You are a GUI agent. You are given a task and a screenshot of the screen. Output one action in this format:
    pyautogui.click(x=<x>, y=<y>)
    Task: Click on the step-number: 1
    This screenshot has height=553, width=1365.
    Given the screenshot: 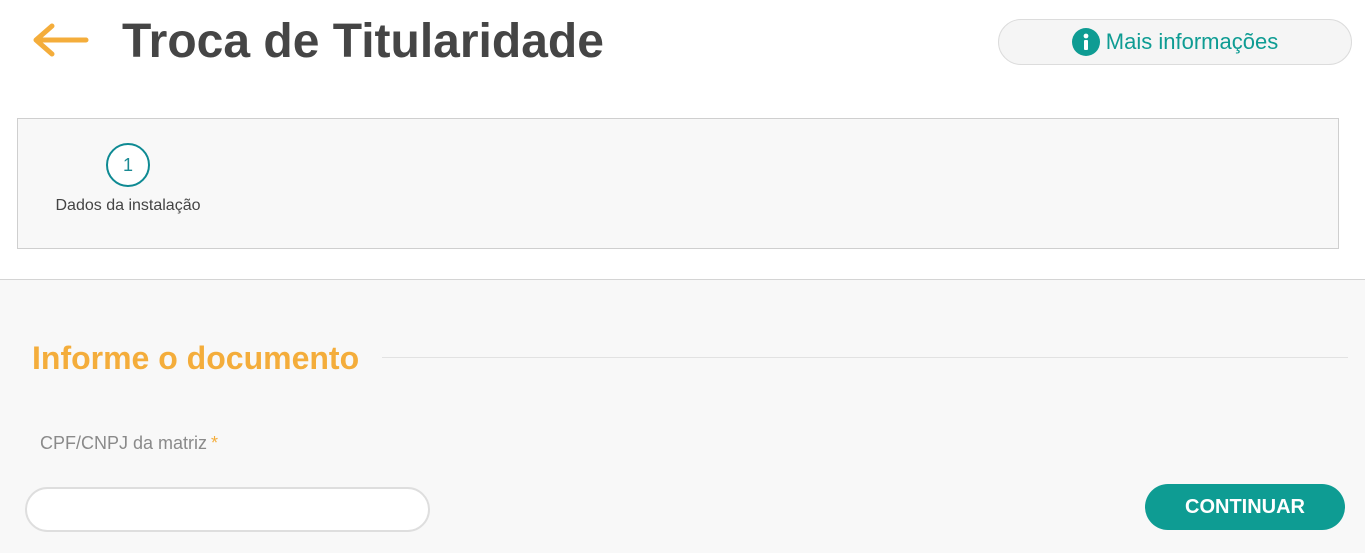 What is the action you would take?
    pyautogui.click(x=128, y=165)
    